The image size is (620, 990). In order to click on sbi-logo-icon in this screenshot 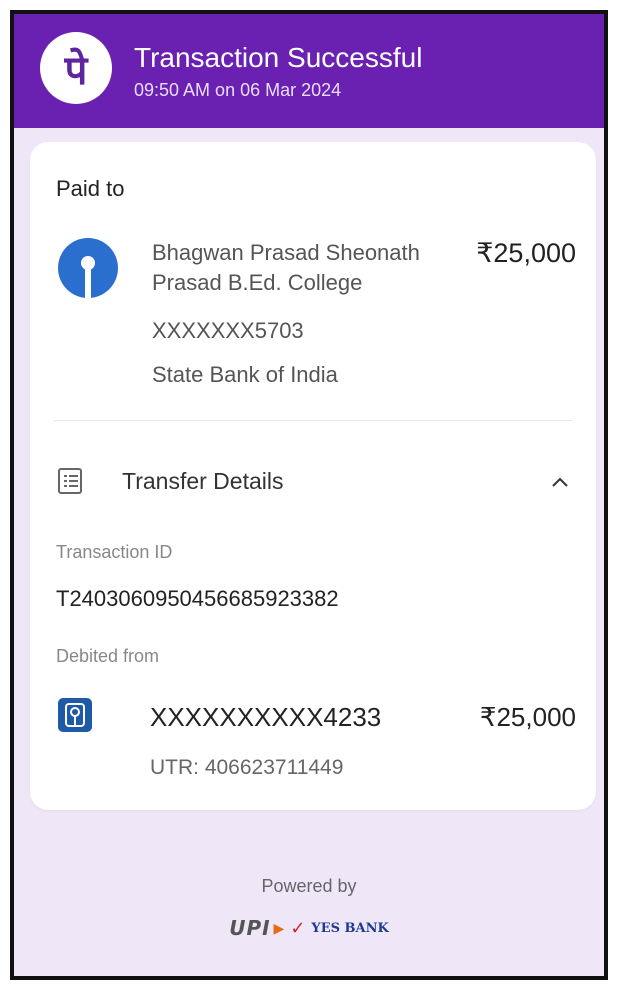, I will do `click(88, 268)`.